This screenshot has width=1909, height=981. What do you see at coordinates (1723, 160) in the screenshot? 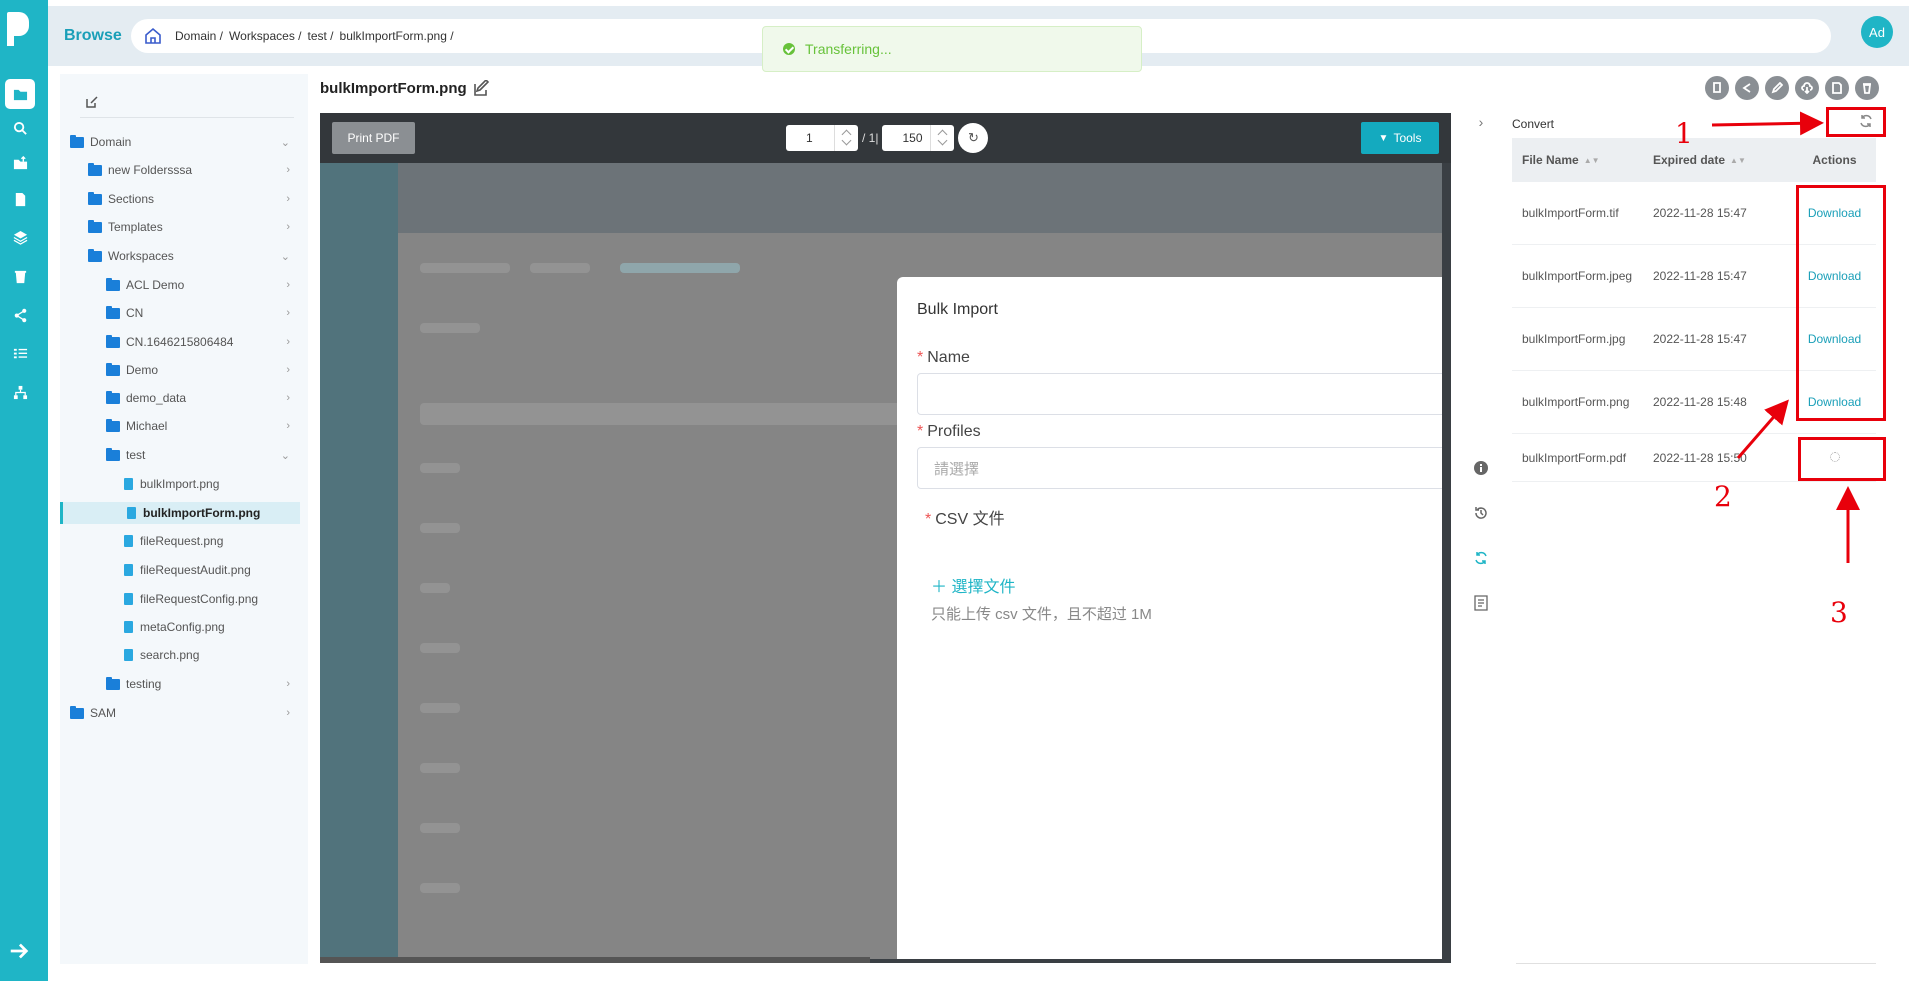
I see `expired-date-header: Expired date ▲▼` at bounding box center [1723, 160].